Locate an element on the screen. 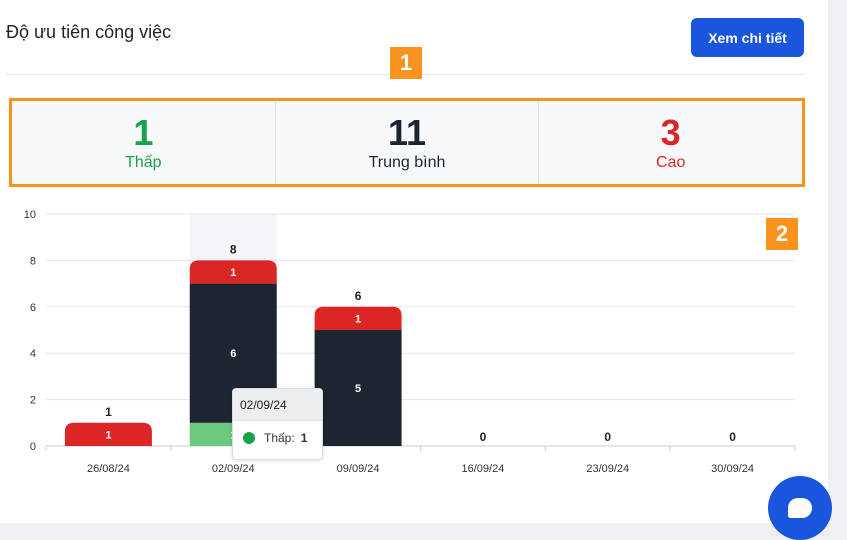 This screenshot has width=847, height=540. x-tick-label: 09/09/24 is located at coordinates (358, 469).